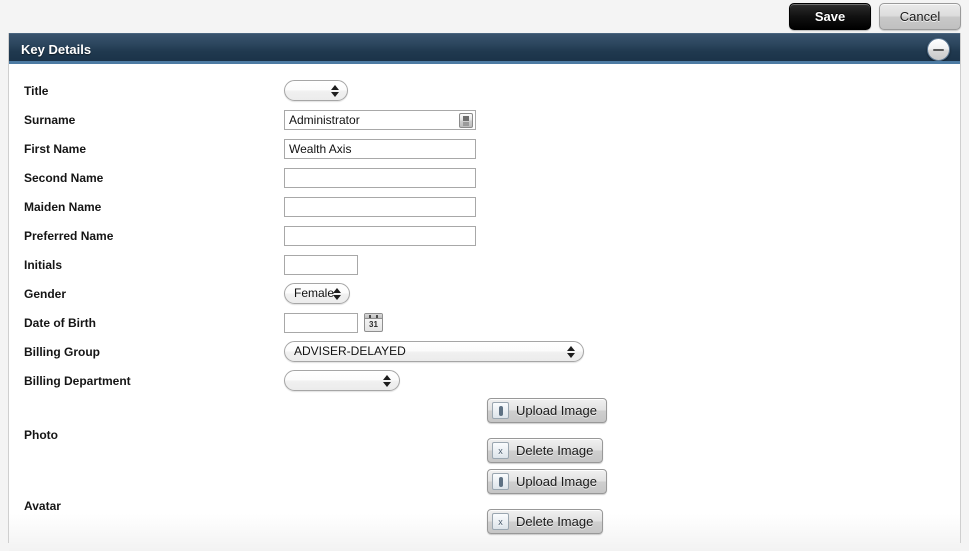  Describe the element at coordinates (350, 351) in the screenshot. I see `billing-group-select-value: ADVISER-DELAYED` at that location.